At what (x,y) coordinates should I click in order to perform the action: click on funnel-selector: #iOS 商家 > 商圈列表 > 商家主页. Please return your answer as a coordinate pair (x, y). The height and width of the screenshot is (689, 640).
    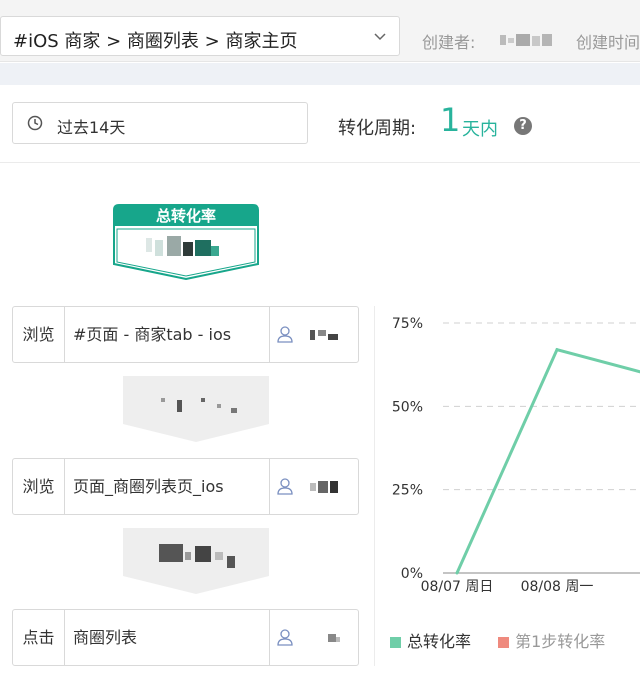
    Looking at the image, I should click on (200, 36).